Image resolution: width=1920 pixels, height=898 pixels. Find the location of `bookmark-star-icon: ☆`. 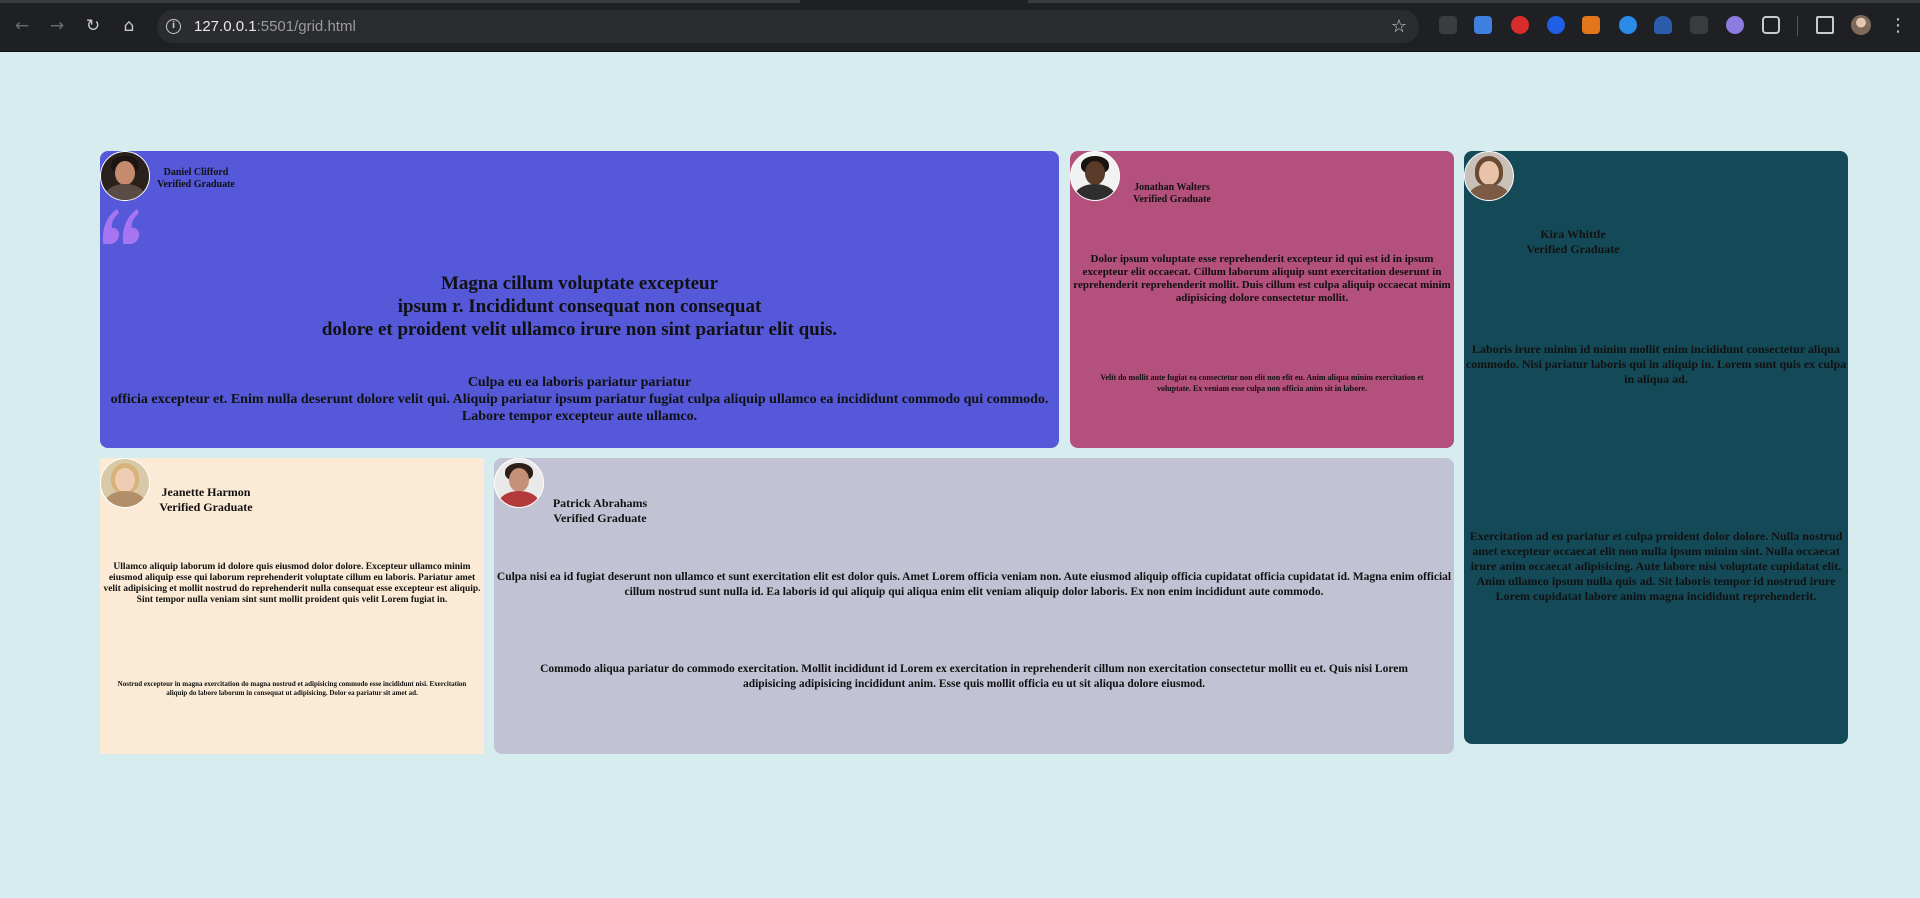

bookmark-star-icon: ☆ is located at coordinates (1399, 26).